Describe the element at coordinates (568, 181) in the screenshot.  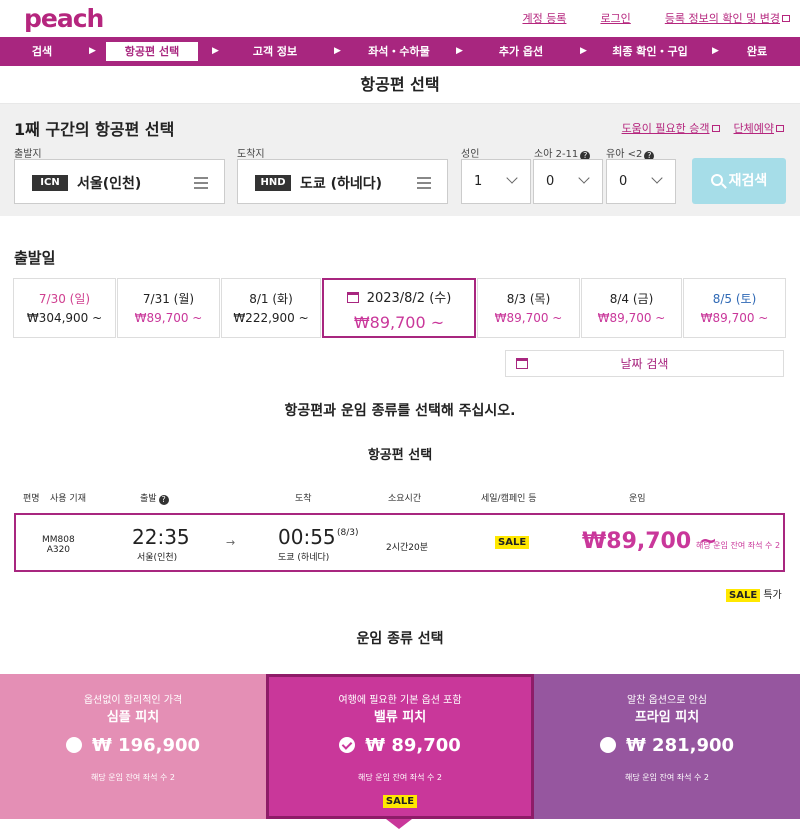
I see `child-select: 0` at that location.